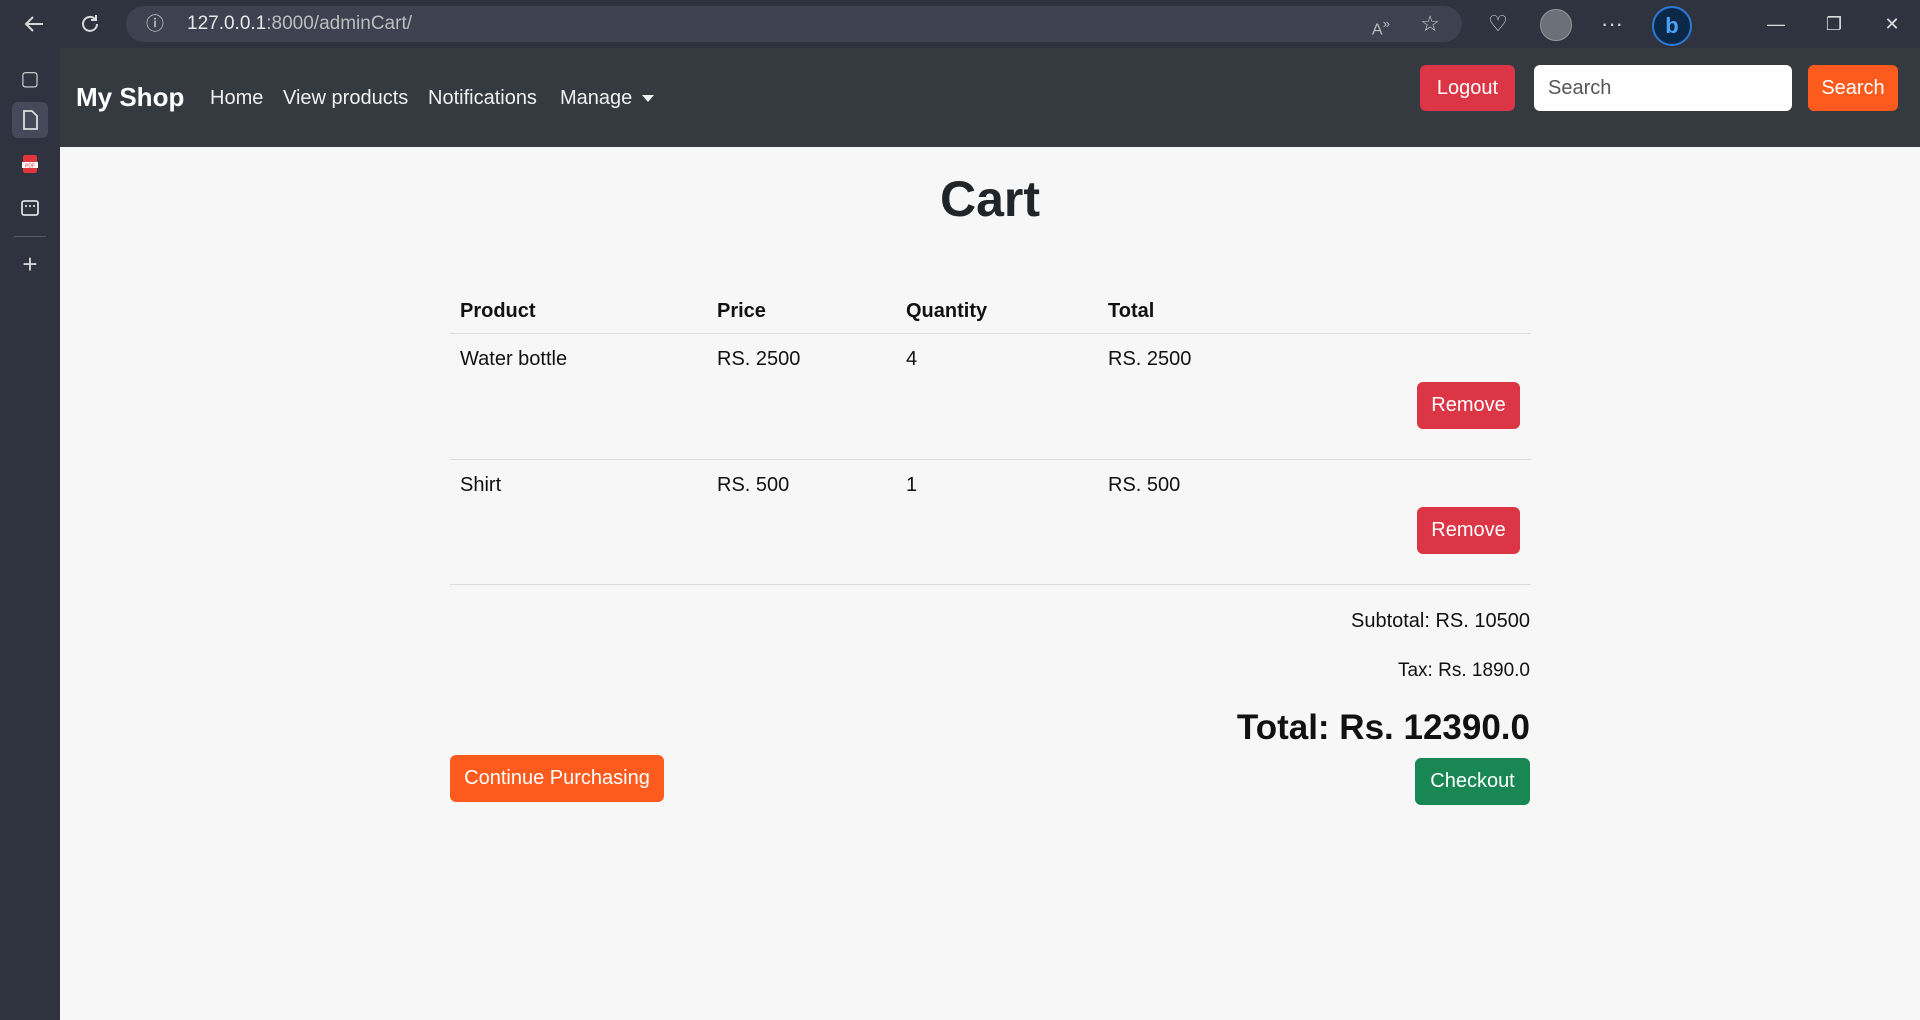 Image resolution: width=1920 pixels, height=1020 pixels. I want to click on back-arrow-icon, so click(34, 24).